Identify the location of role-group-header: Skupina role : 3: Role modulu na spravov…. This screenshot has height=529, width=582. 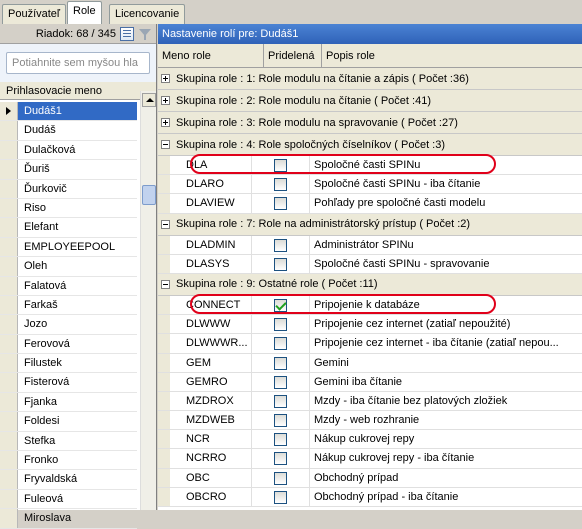
(370, 123).